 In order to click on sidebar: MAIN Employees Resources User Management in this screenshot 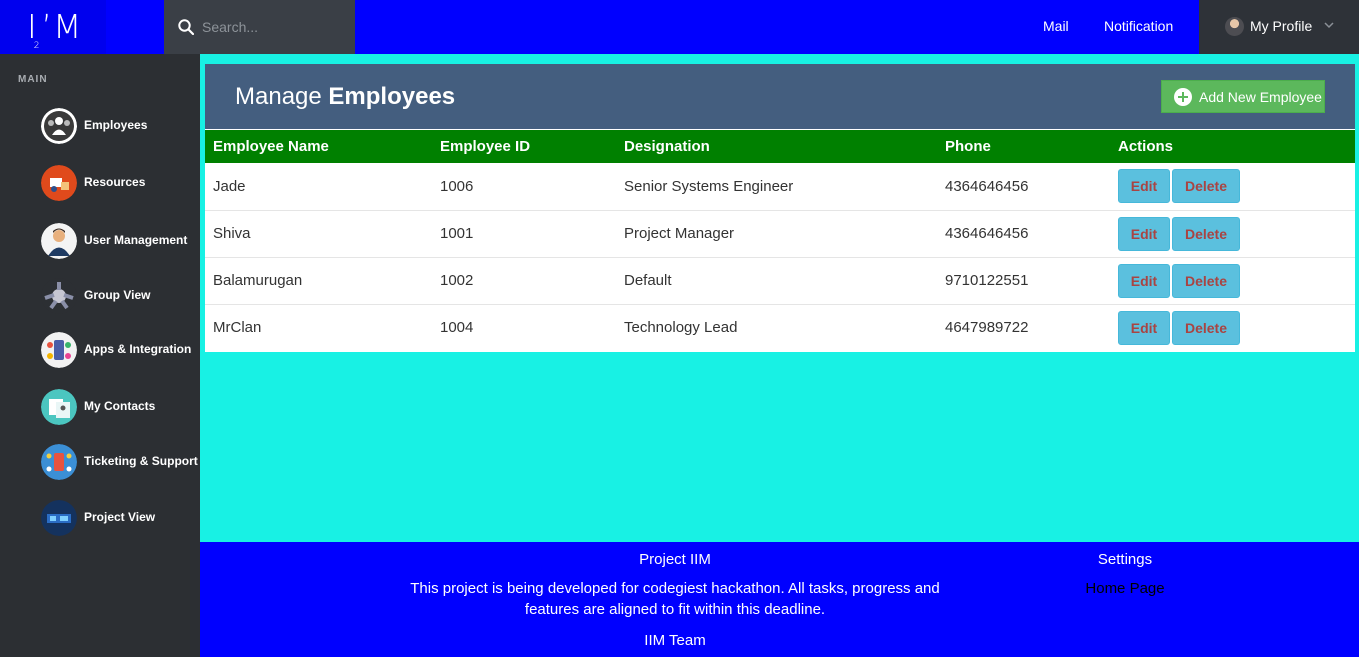, I will do `click(100, 355)`.